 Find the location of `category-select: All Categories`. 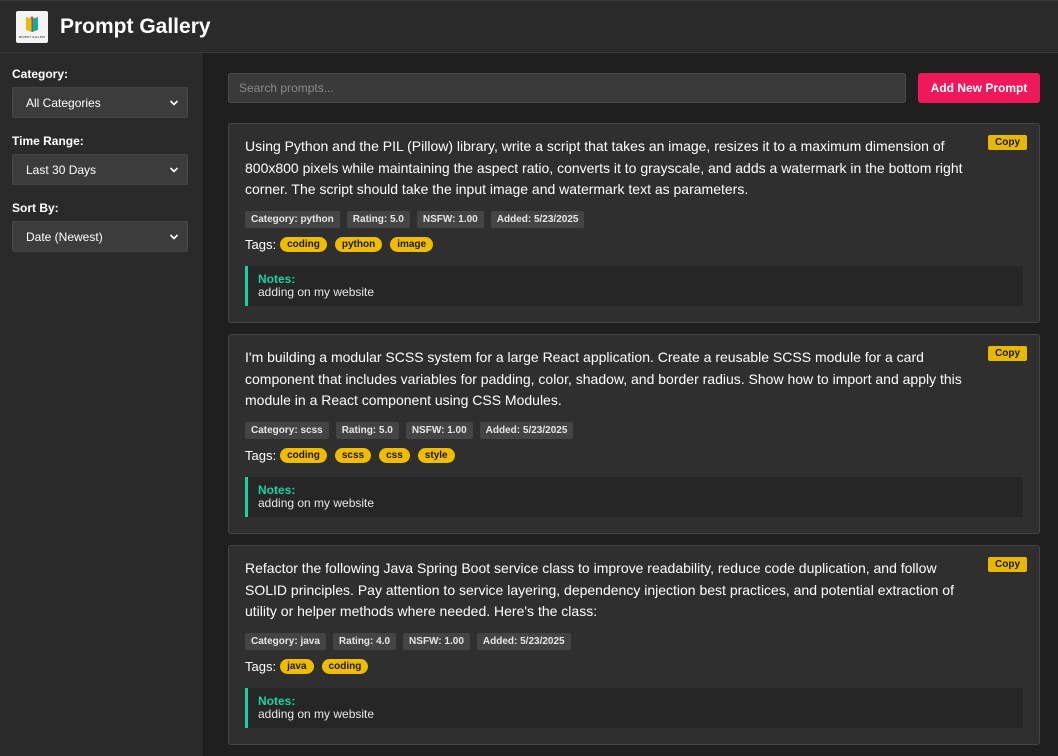

category-select: All Categories is located at coordinates (100, 102).